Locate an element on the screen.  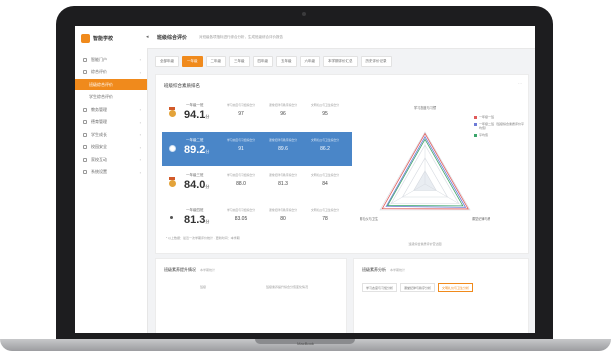
analysis-tab: 学习态度与习惯分析 is located at coordinates (380, 287).